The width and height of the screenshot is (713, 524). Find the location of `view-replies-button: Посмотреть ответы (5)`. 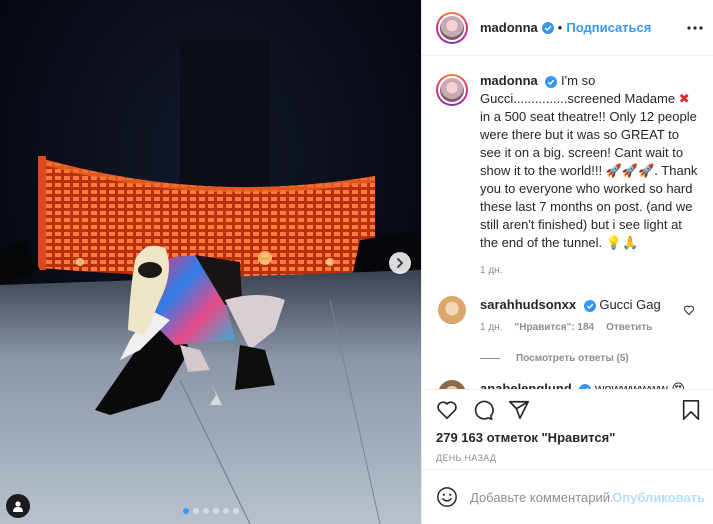

view-replies-button: Посмотреть ответы (5) is located at coordinates (589, 358).